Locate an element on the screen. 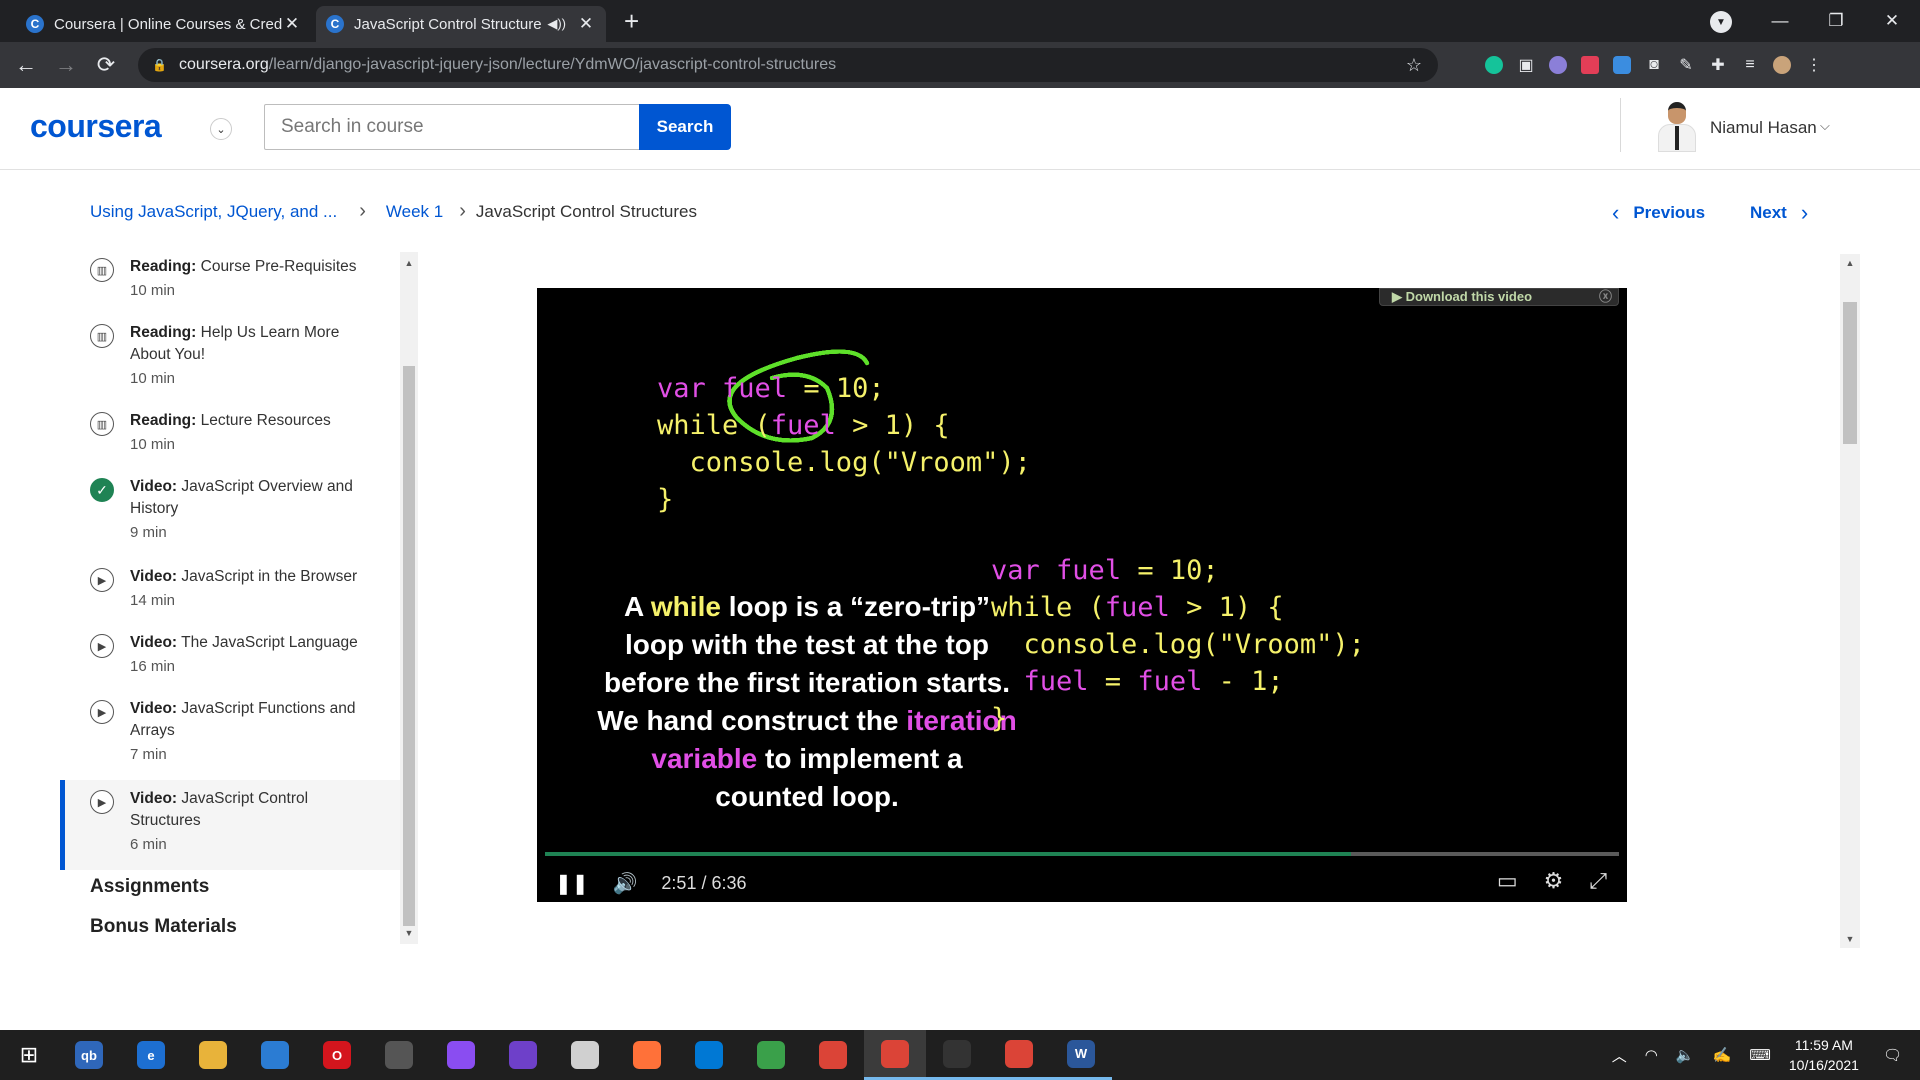 This screenshot has width=1920, height=1080. taskbar-app: e is located at coordinates (151, 1055).